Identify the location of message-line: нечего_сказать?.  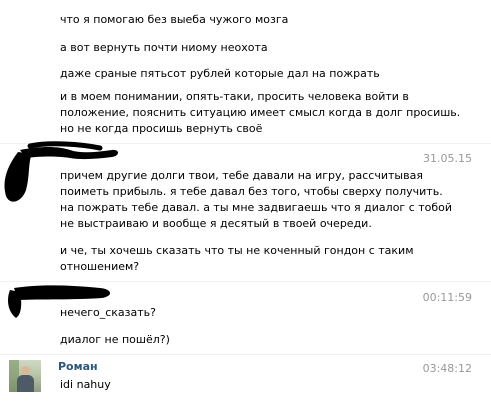
(108, 312).